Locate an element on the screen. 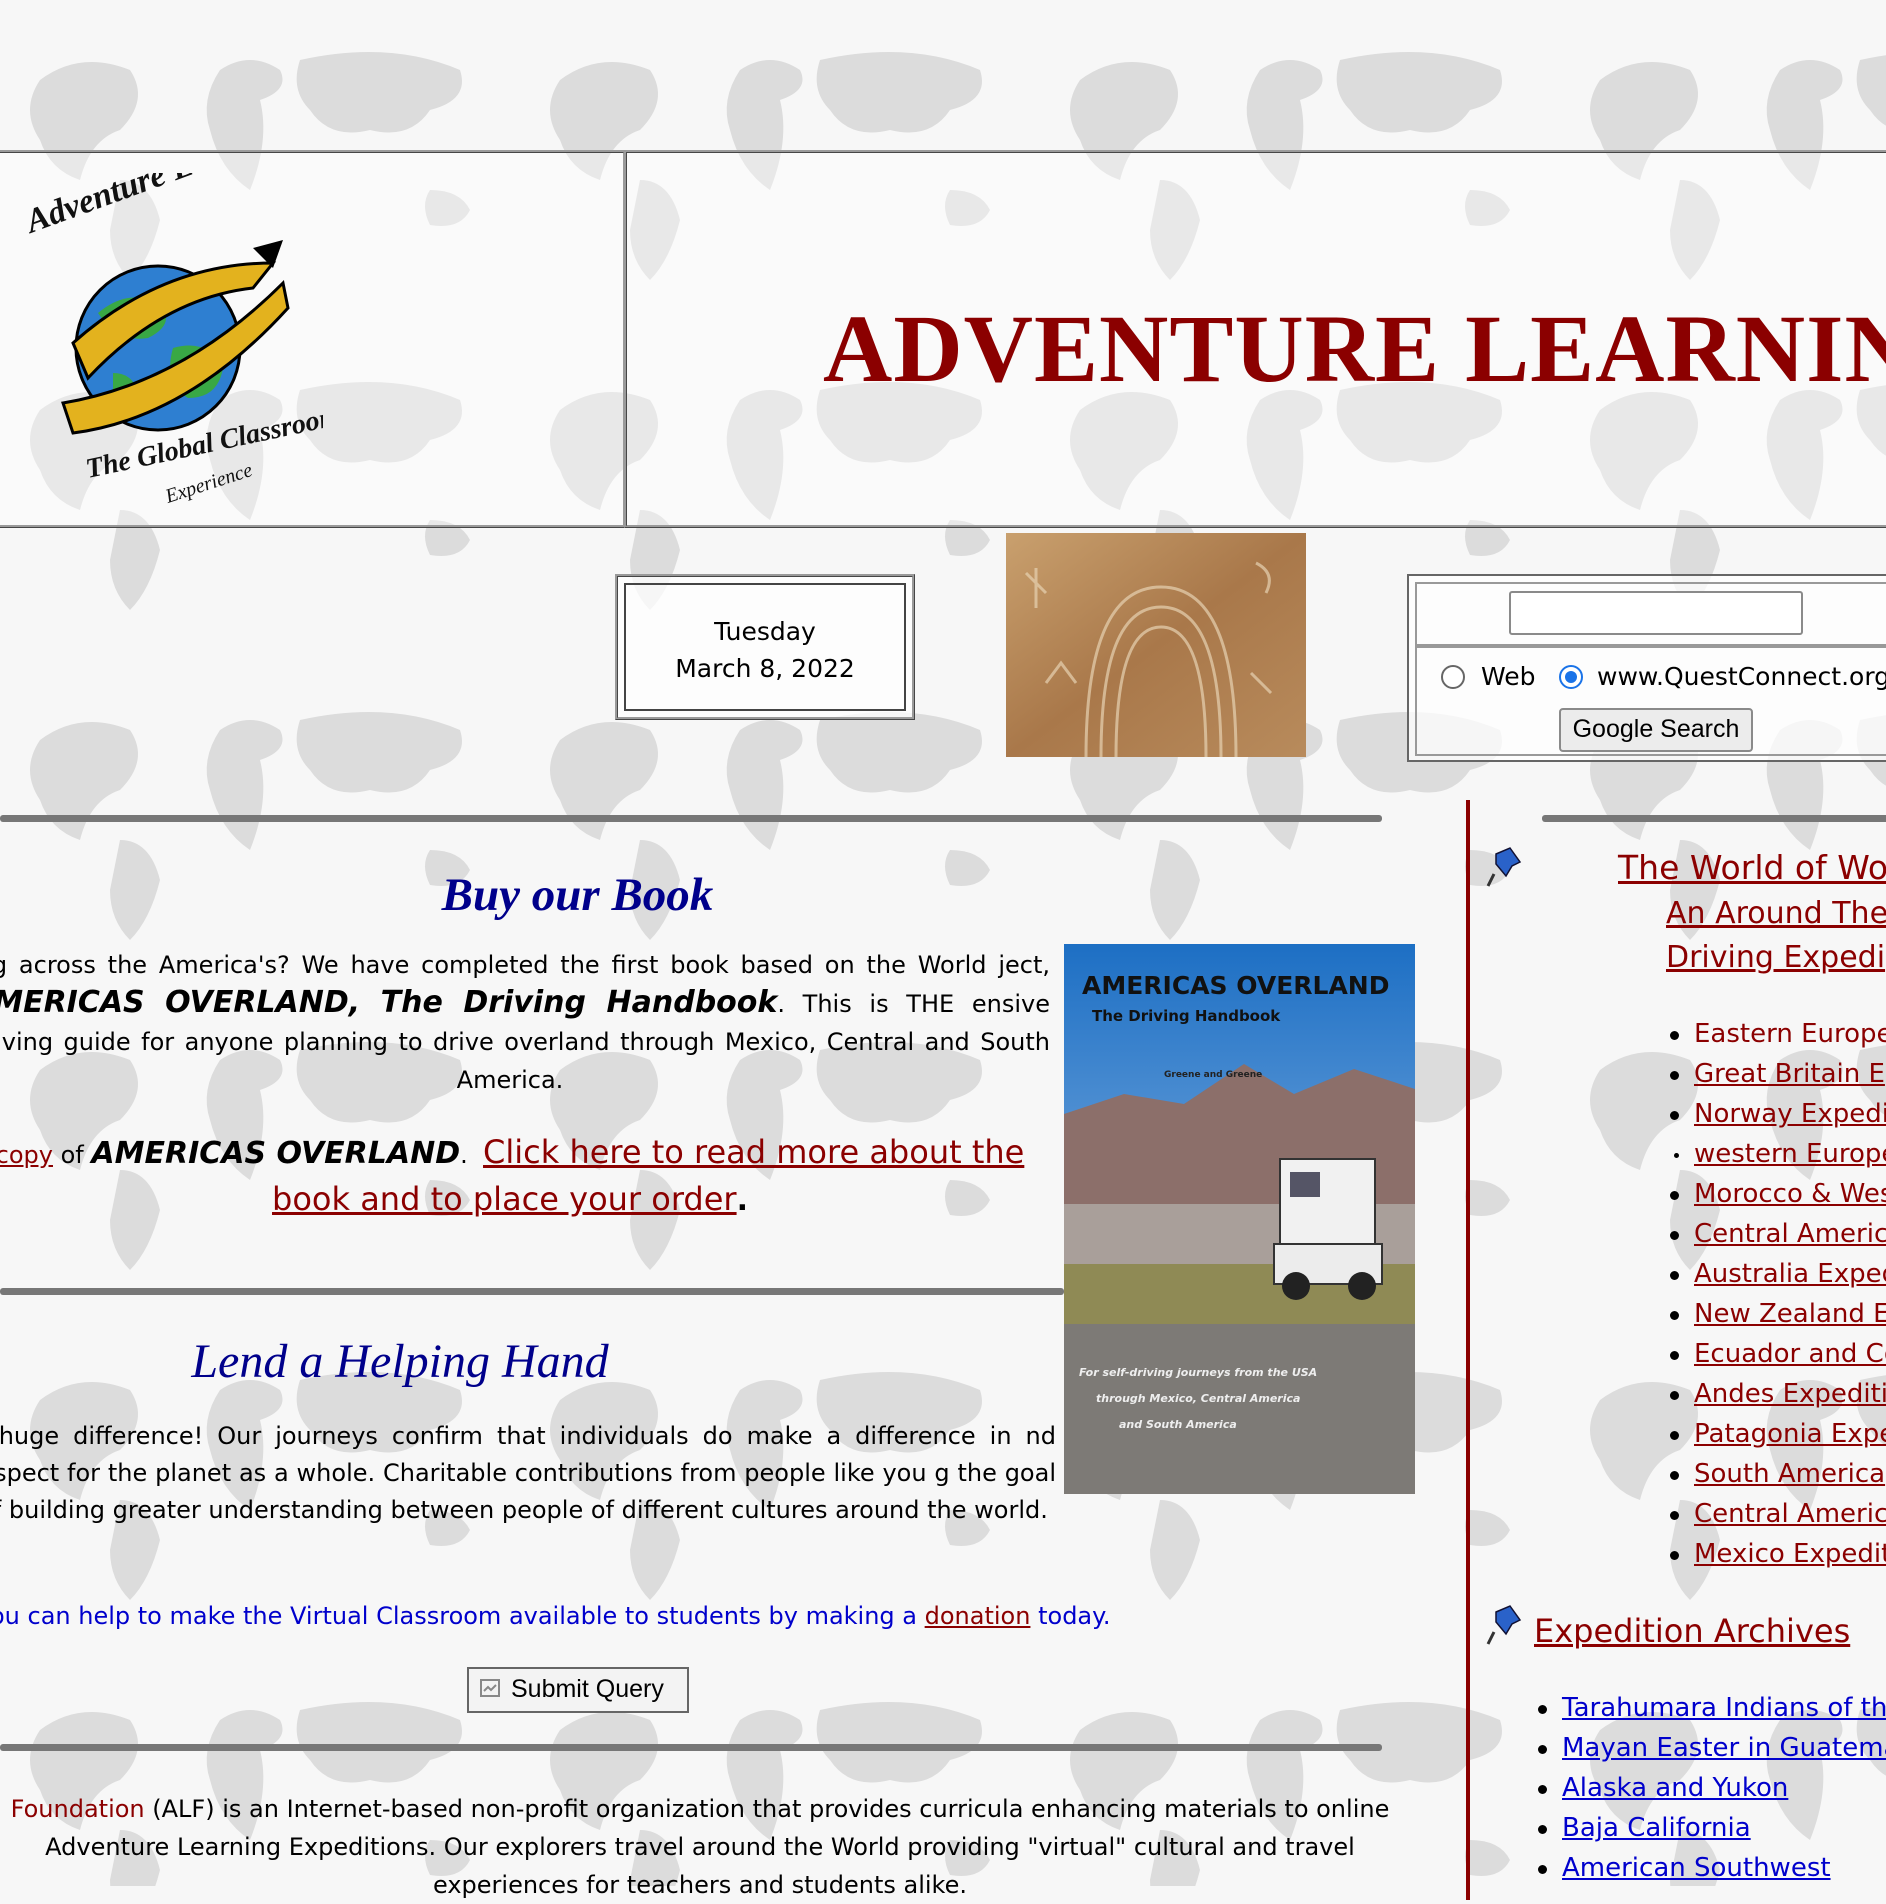 The width and height of the screenshot is (1886, 1904). lend-heading: Lend a Helping Hand is located at coordinates (400, 1361).